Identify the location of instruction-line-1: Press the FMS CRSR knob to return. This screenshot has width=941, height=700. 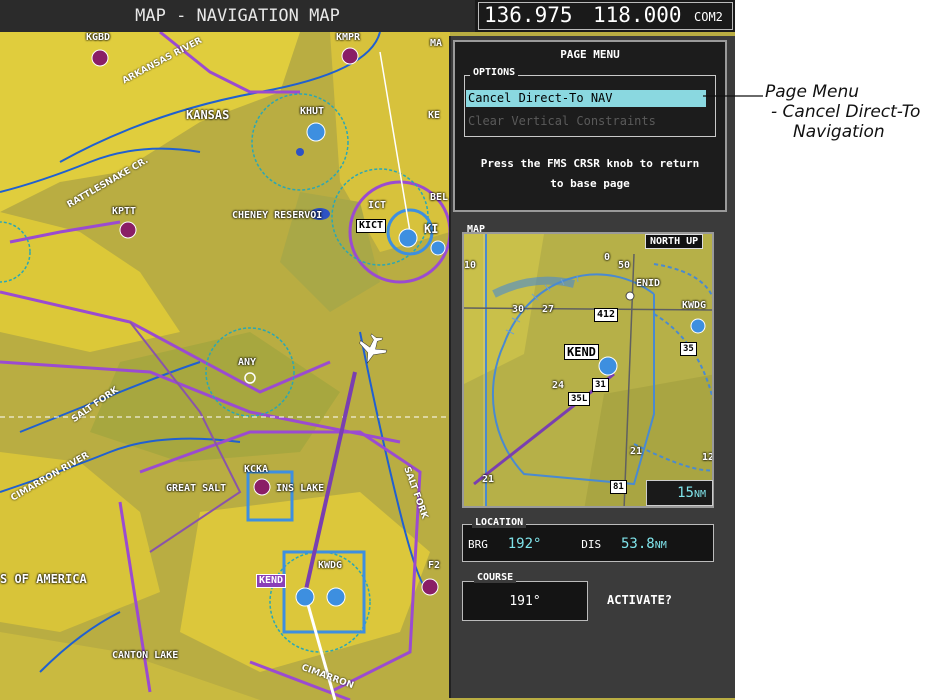
(590, 163).